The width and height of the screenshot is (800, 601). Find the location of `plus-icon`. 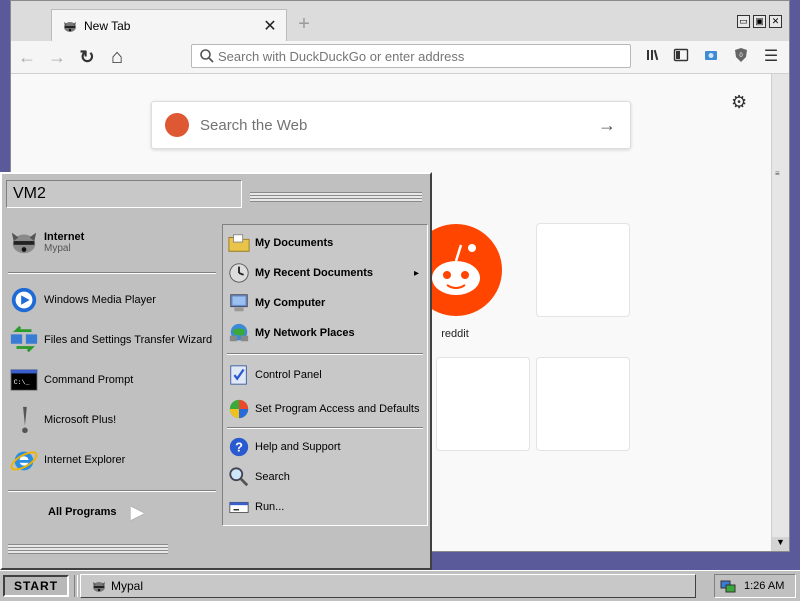

plus-icon is located at coordinates (24, 420).